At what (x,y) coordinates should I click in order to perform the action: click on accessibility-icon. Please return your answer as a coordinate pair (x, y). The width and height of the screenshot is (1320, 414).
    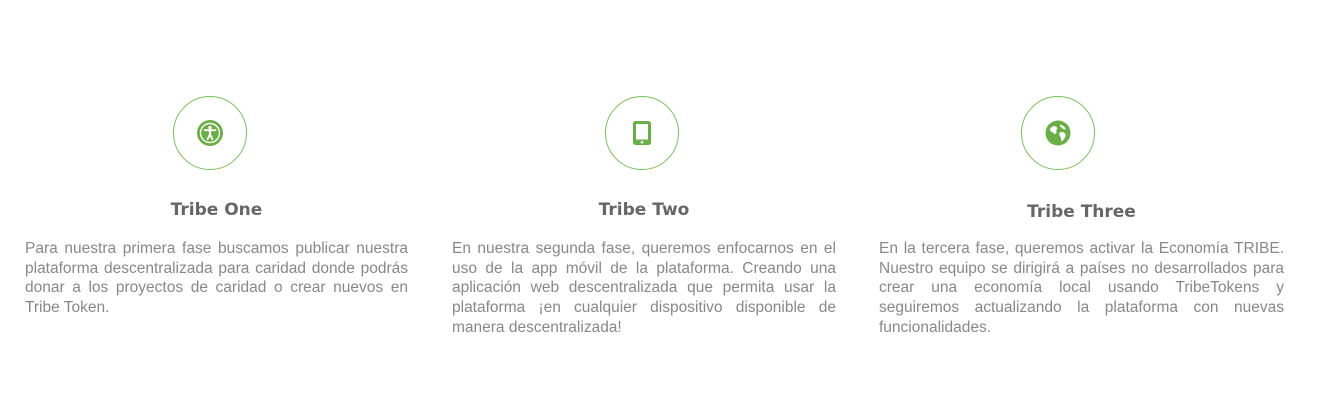
    Looking at the image, I should click on (210, 133).